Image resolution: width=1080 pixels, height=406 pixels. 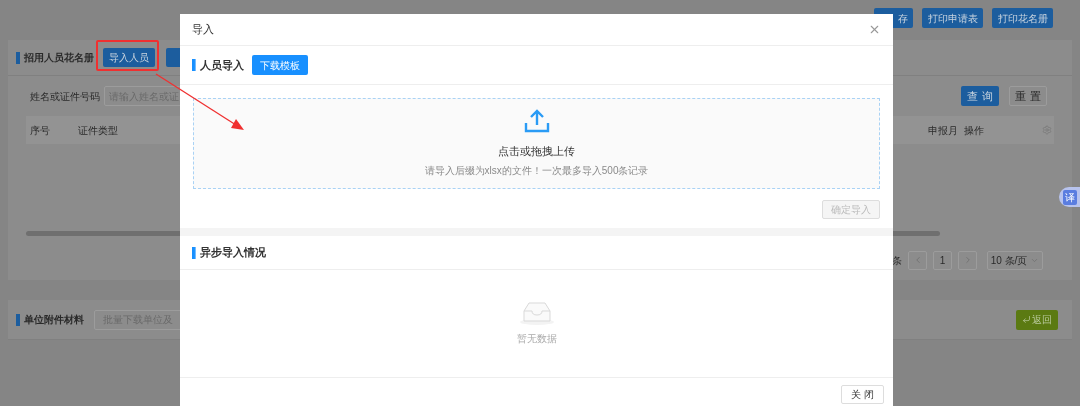 I want to click on section-title: 招用人员花名册, so click(x=59, y=58).